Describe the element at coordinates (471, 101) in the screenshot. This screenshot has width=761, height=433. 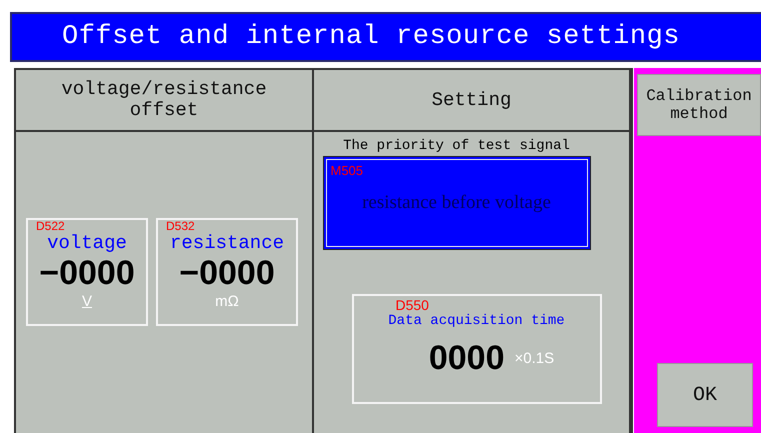
I see `column-header: Setting` at that location.